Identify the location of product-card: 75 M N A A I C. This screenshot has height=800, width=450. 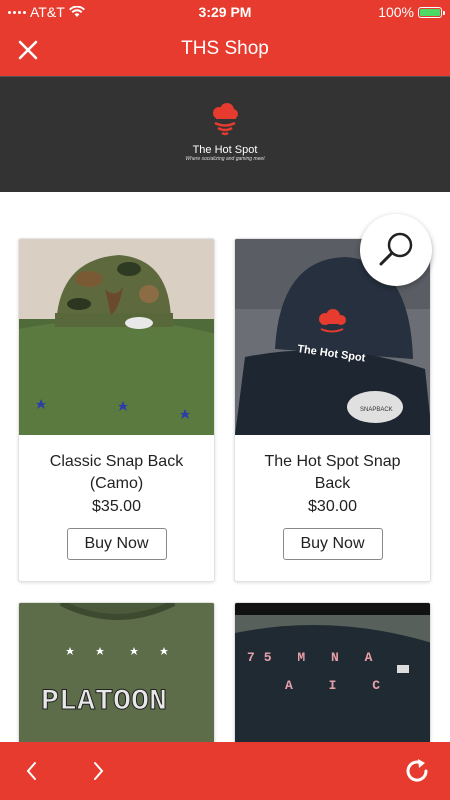
(332, 672).